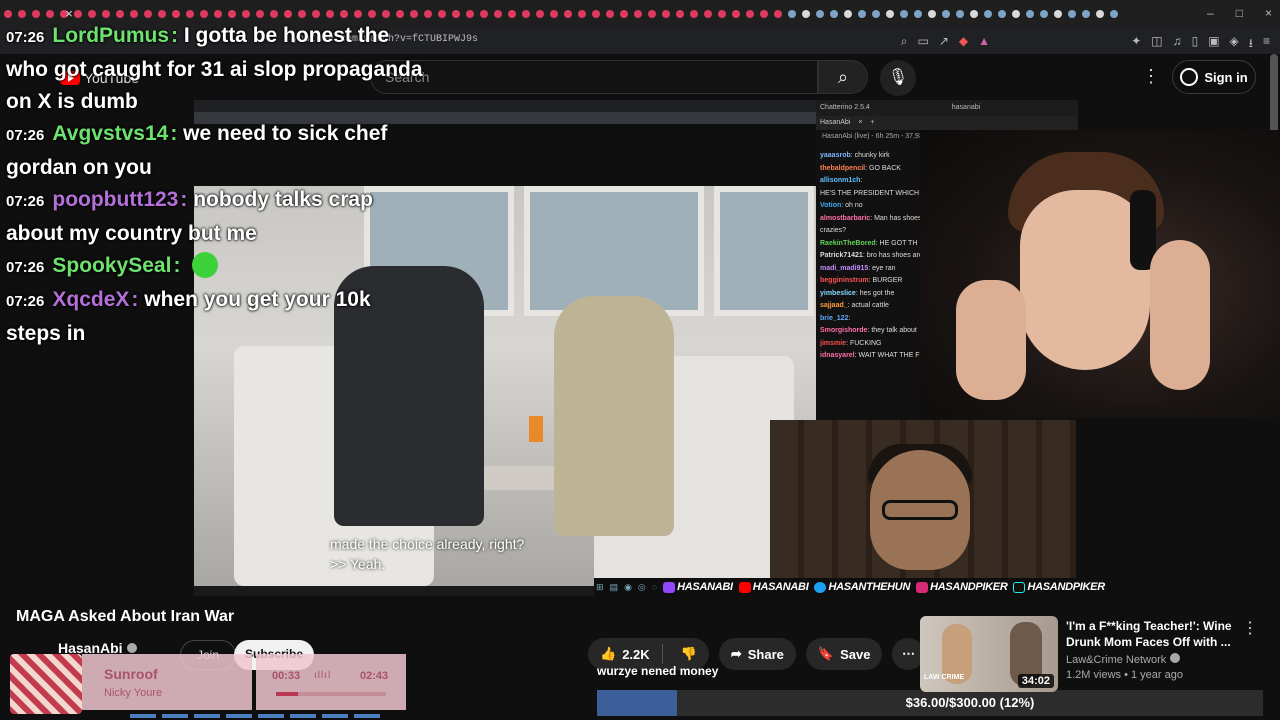  What do you see at coordinates (843, 77) in the screenshot?
I see `search-button: ⌕` at bounding box center [843, 77].